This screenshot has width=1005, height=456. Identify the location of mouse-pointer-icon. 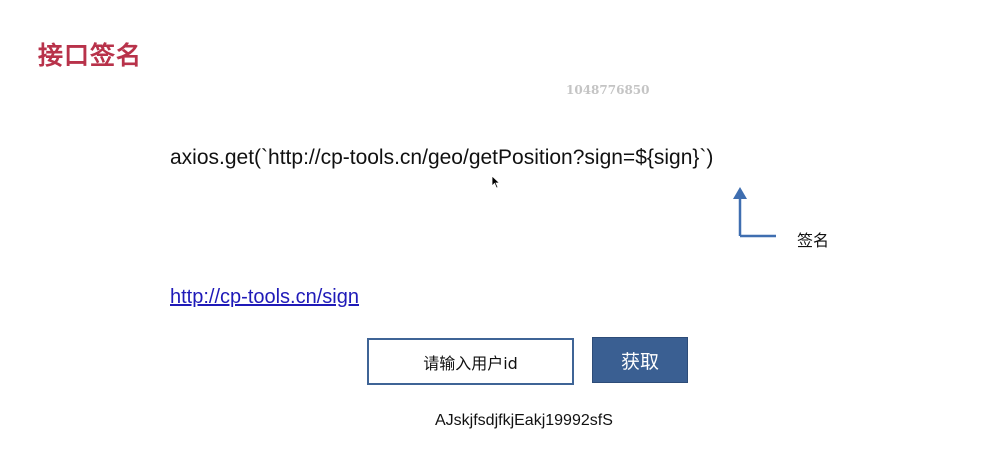
(496, 184).